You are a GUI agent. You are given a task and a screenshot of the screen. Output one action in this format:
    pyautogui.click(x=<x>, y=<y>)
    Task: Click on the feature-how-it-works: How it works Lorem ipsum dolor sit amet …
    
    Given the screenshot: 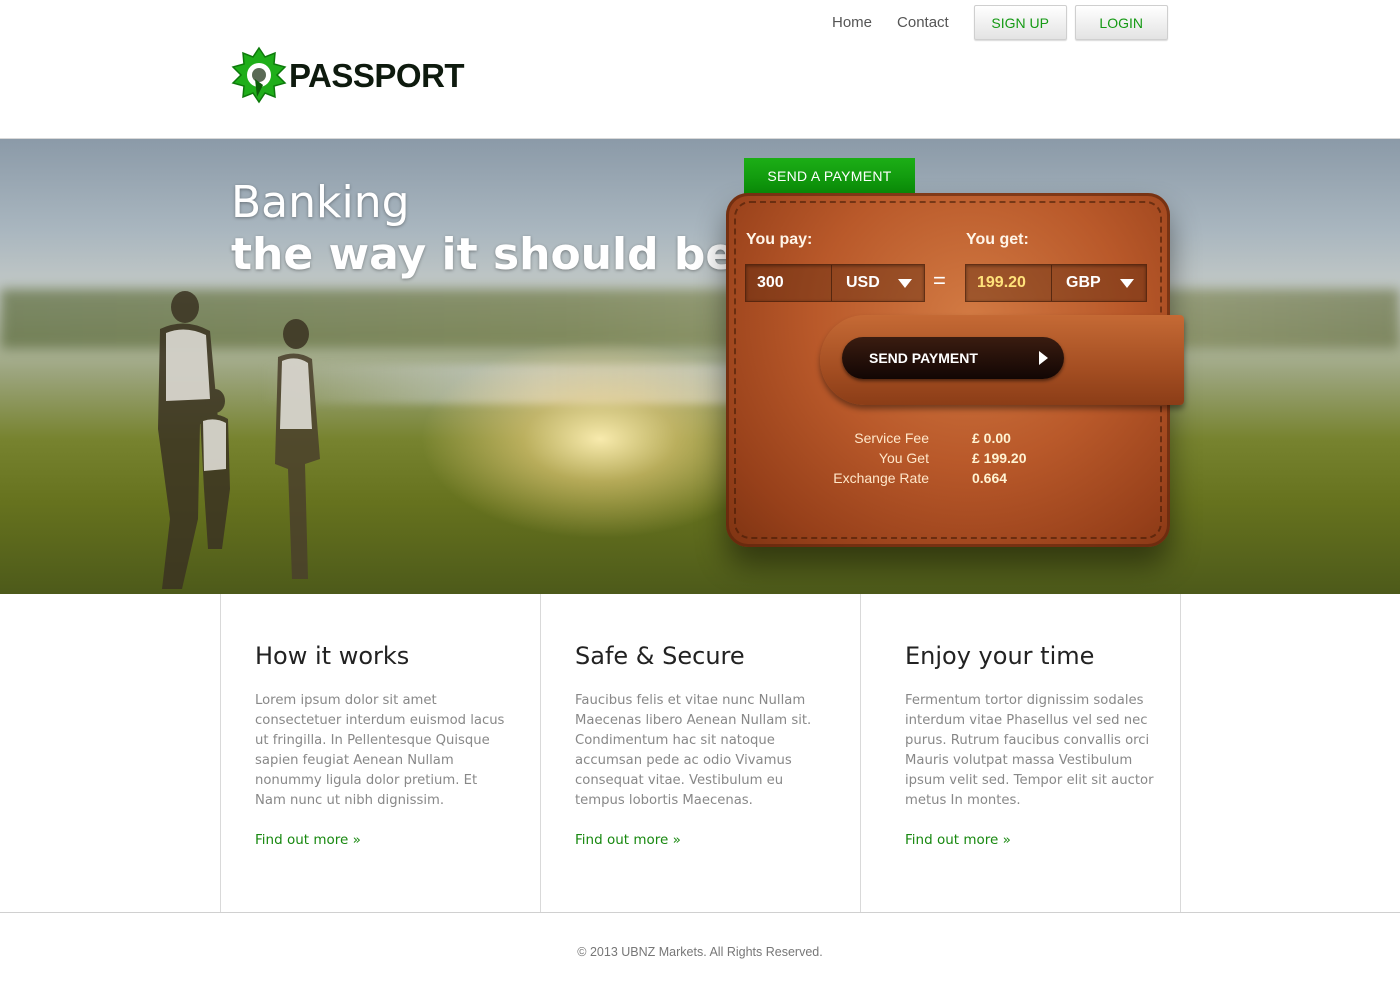 What is the action you would take?
    pyautogui.click(x=380, y=753)
    